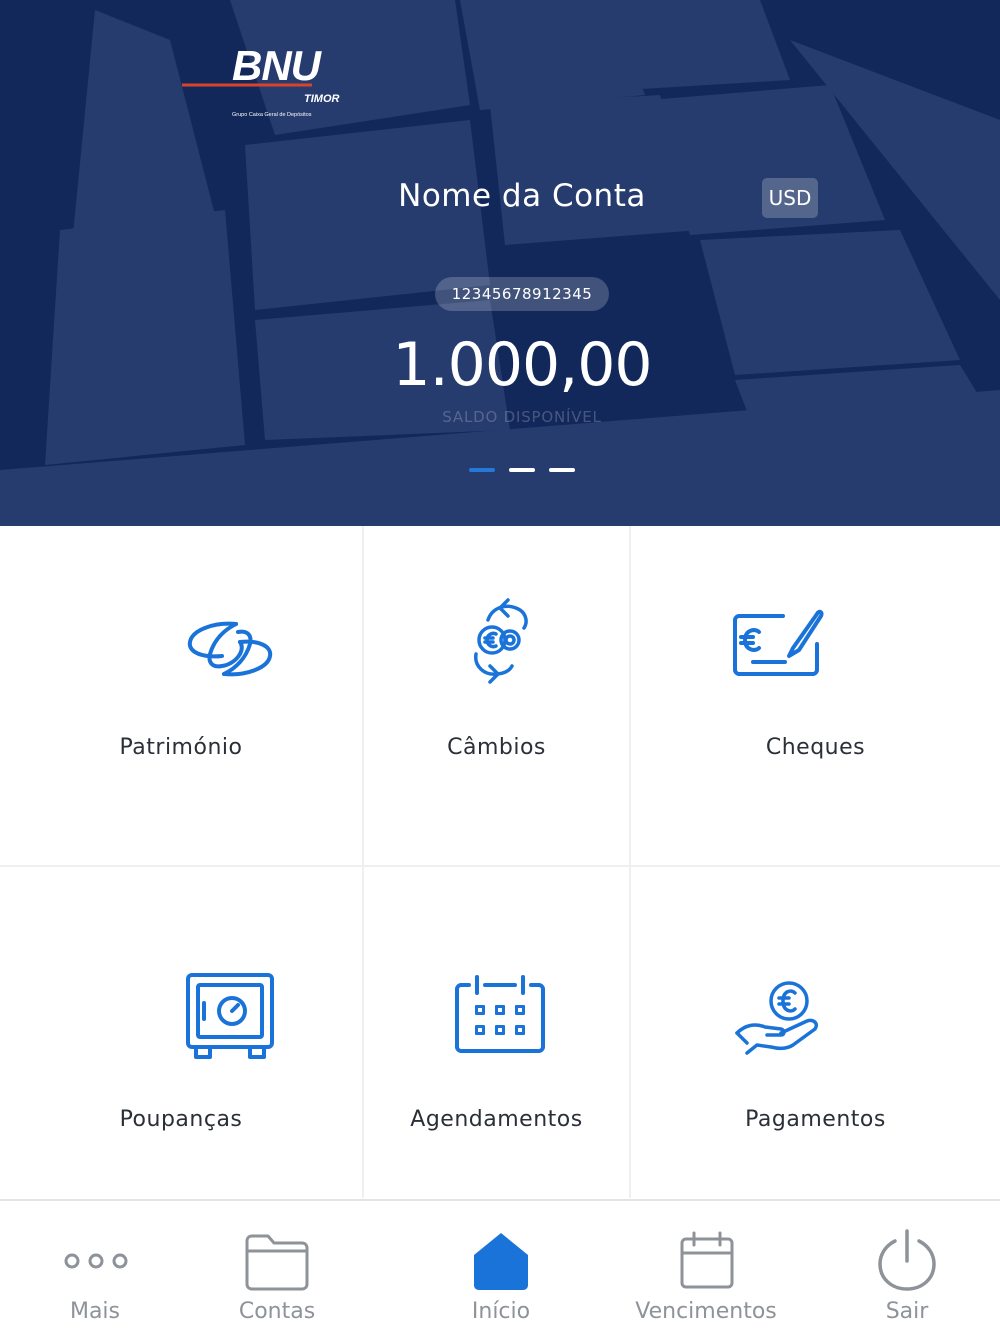 The image size is (1000, 1334). Describe the element at coordinates (496, 747) in the screenshot. I see `tile-label: Câmbios` at that location.